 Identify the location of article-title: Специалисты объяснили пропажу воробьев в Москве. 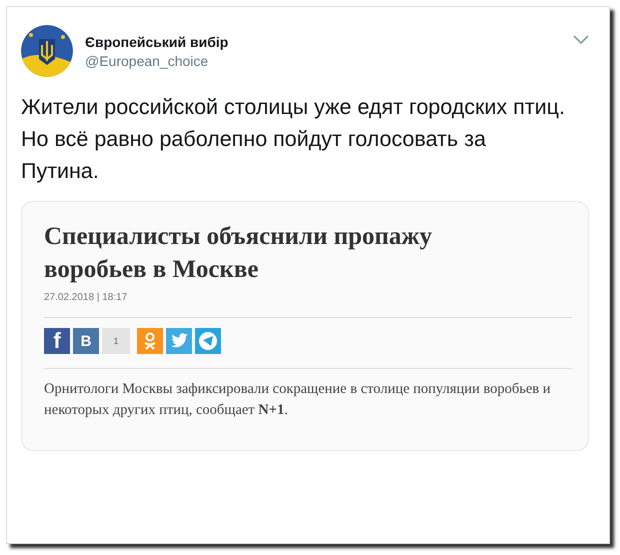
(239, 253).